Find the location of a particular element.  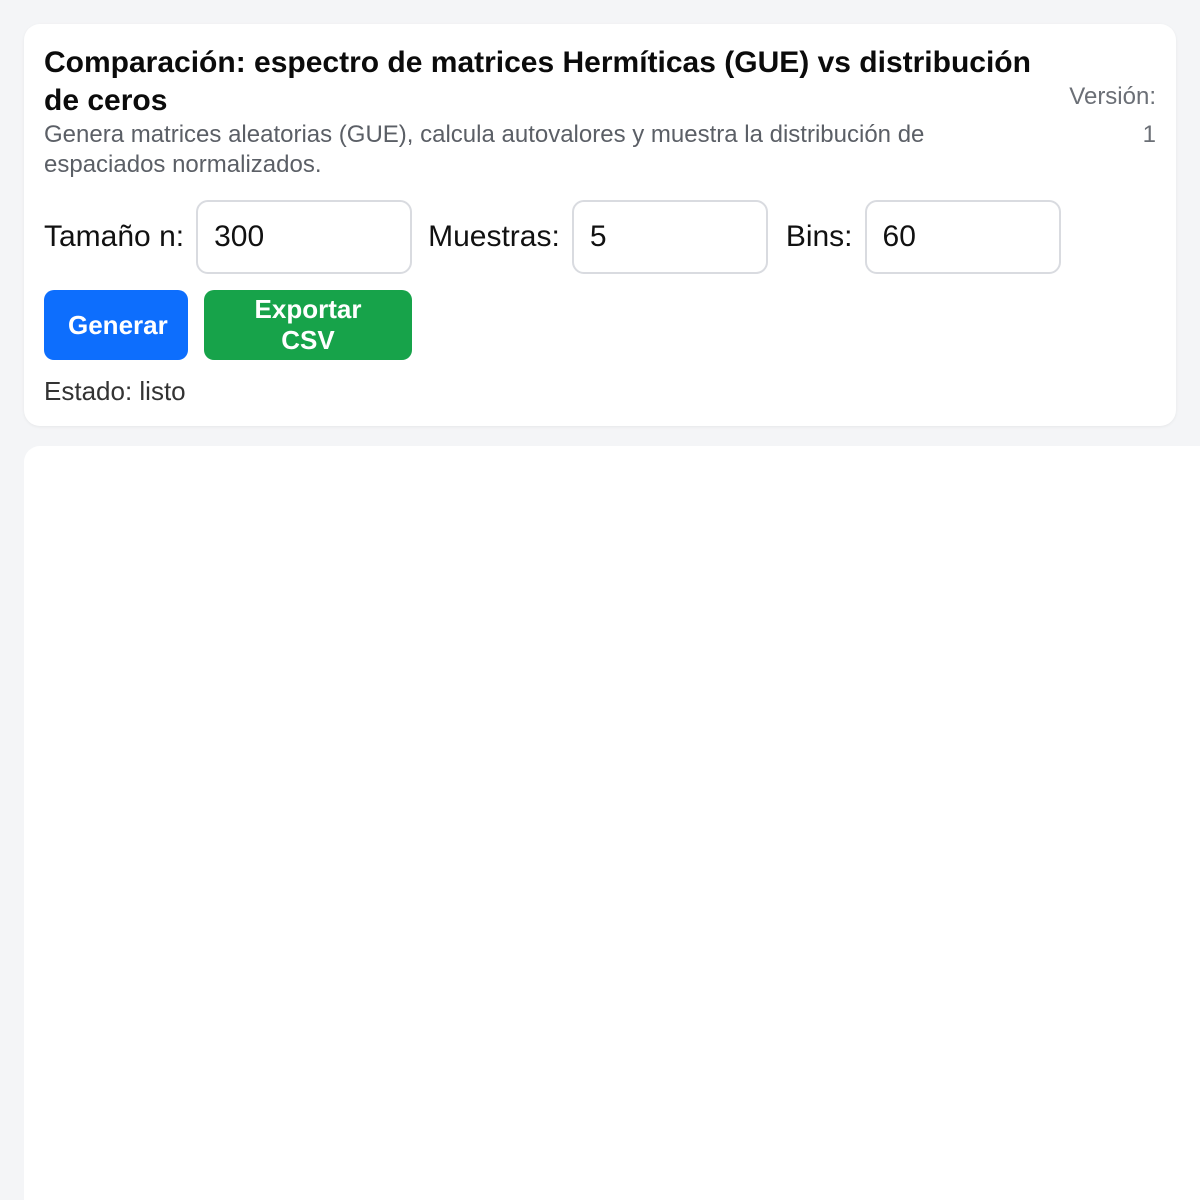

samples-label: Muestras: is located at coordinates (494, 236).